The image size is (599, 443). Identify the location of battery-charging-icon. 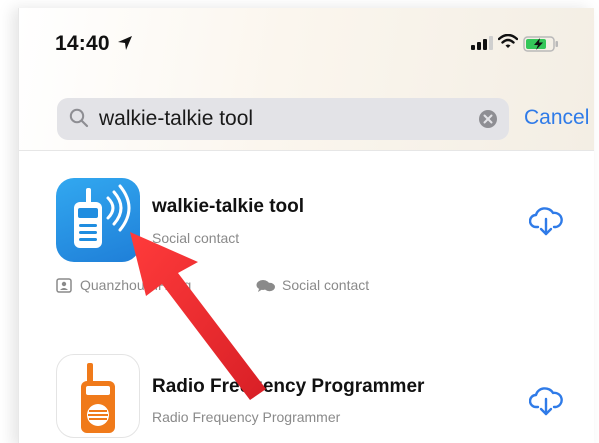
(540, 44).